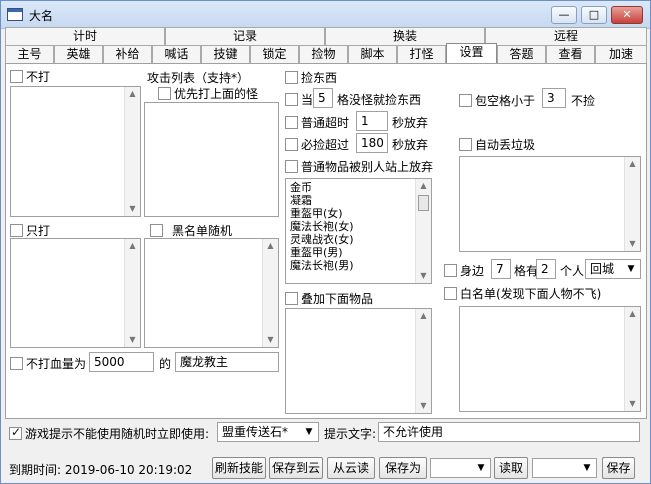 The height and width of the screenshot is (484, 651). Describe the element at coordinates (322, 252) in the screenshot. I see `list-item: 重盔甲(男)` at that location.